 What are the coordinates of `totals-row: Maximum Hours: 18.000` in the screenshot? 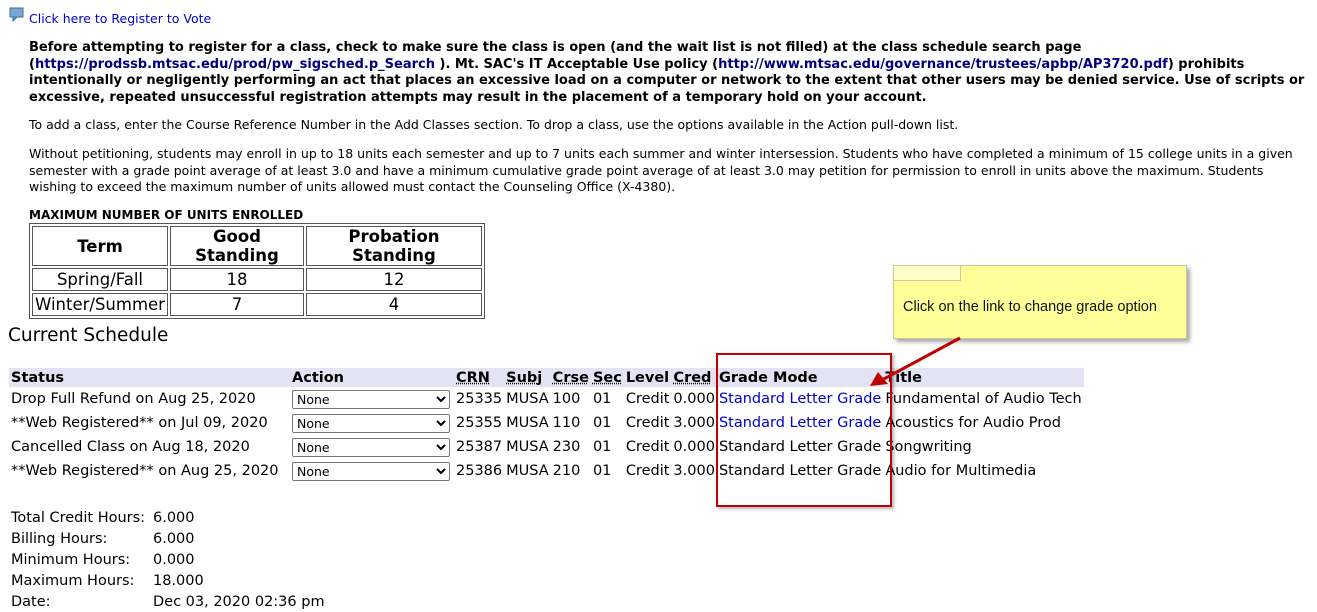 It's located at (168, 580).